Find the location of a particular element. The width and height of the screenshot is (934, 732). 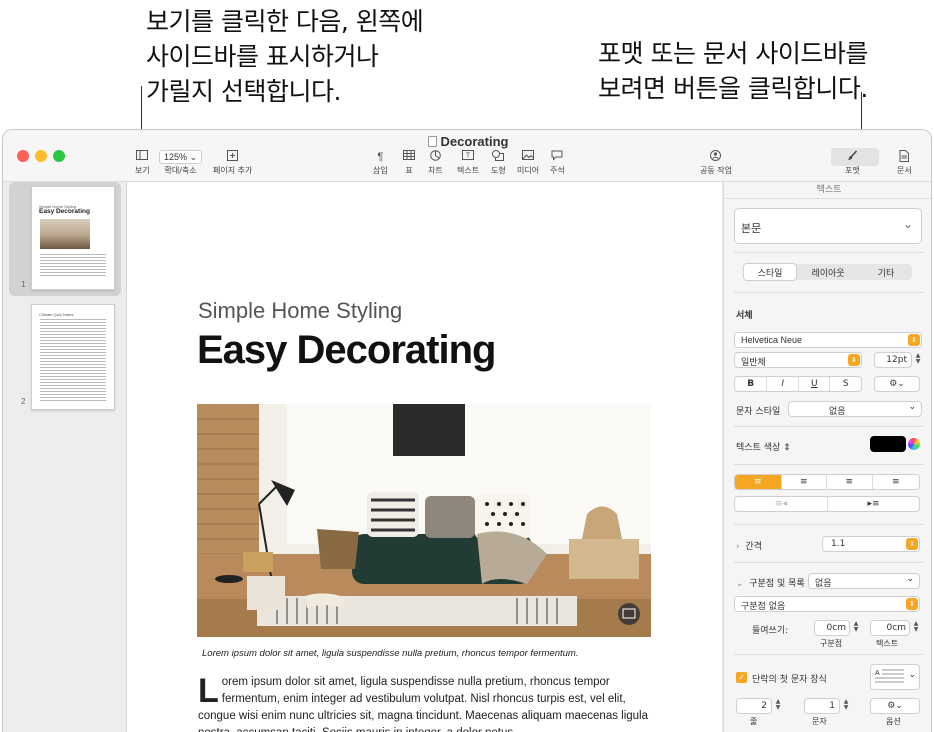

text-button: T 텍스트 is located at coordinates (468, 163).